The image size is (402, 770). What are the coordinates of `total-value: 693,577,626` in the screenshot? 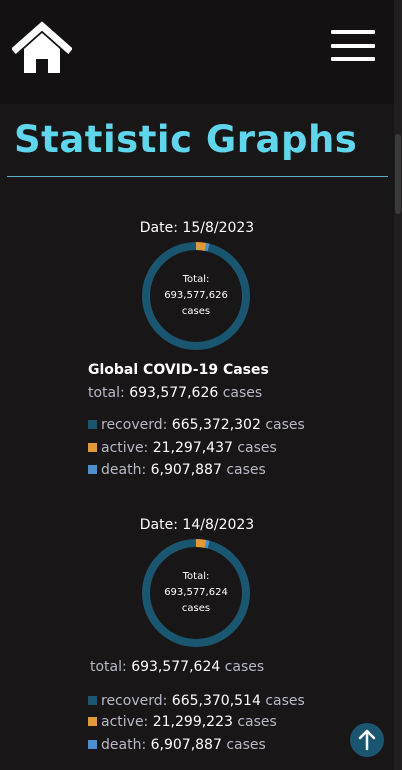 It's located at (174, 393).